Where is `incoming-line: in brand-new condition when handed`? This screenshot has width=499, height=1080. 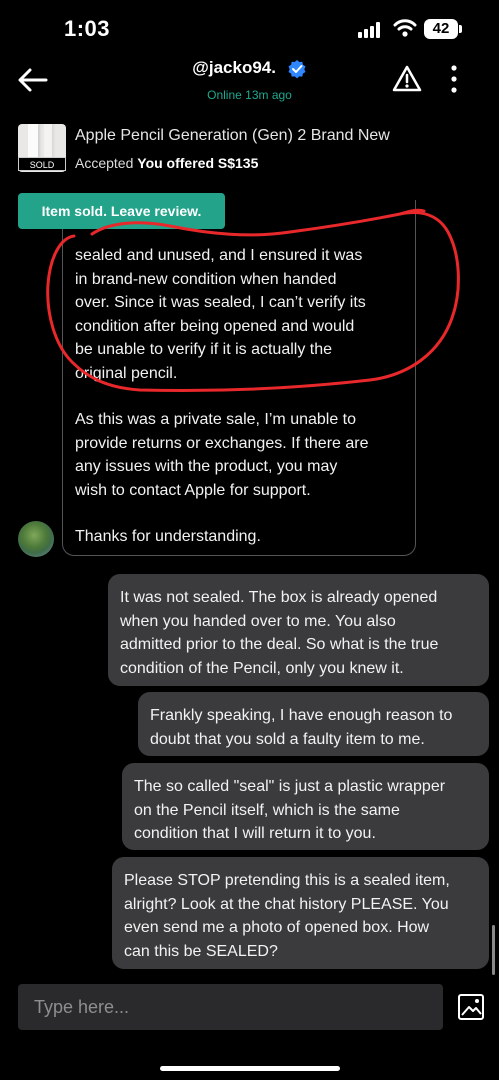
incoming-line: in brand-new condition when handed is located at coordinates (206, 279).